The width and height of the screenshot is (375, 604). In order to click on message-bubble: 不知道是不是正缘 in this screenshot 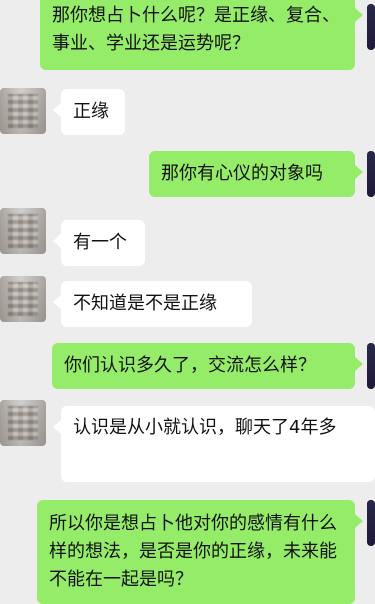, I will do `click(152, 304)`.